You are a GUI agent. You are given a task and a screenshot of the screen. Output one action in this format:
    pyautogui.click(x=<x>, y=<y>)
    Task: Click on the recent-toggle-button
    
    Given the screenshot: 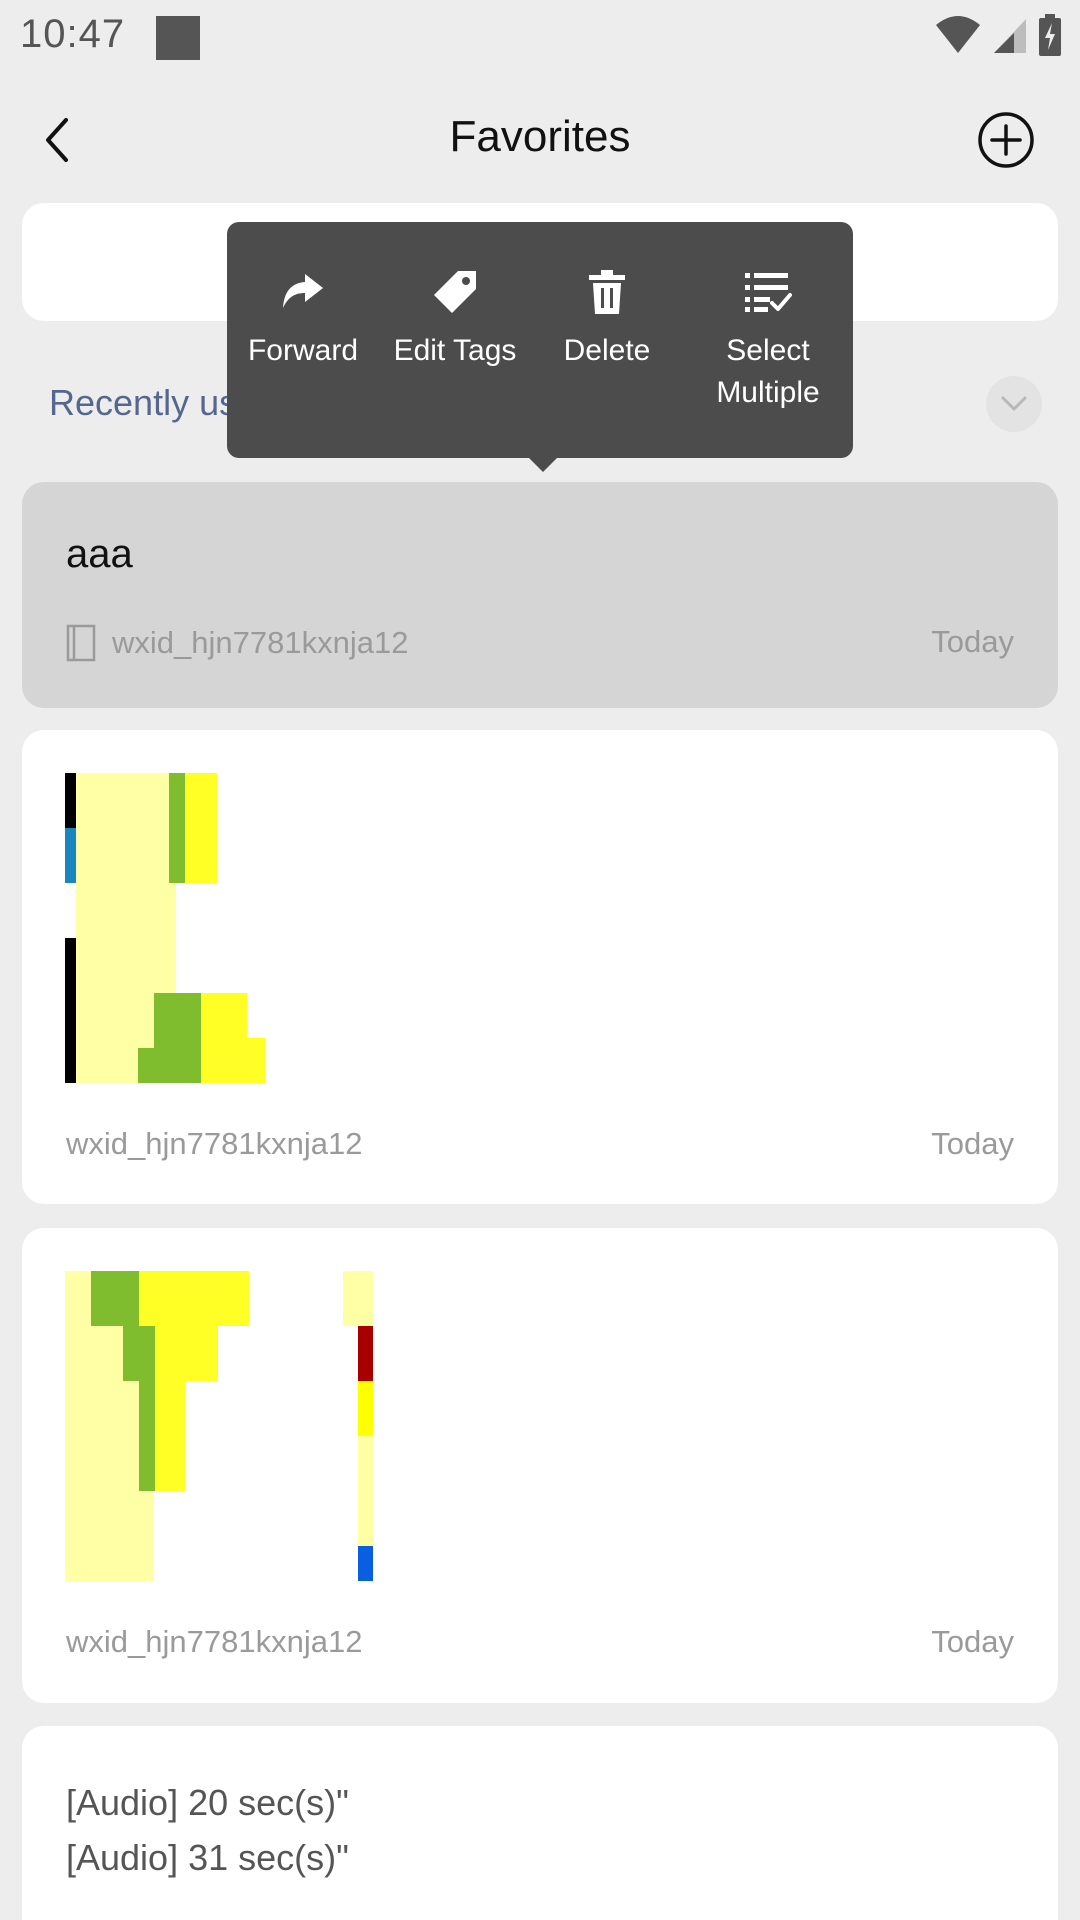 What is the action you would take?
    pyautogui.click(x=1014, y=404)
    